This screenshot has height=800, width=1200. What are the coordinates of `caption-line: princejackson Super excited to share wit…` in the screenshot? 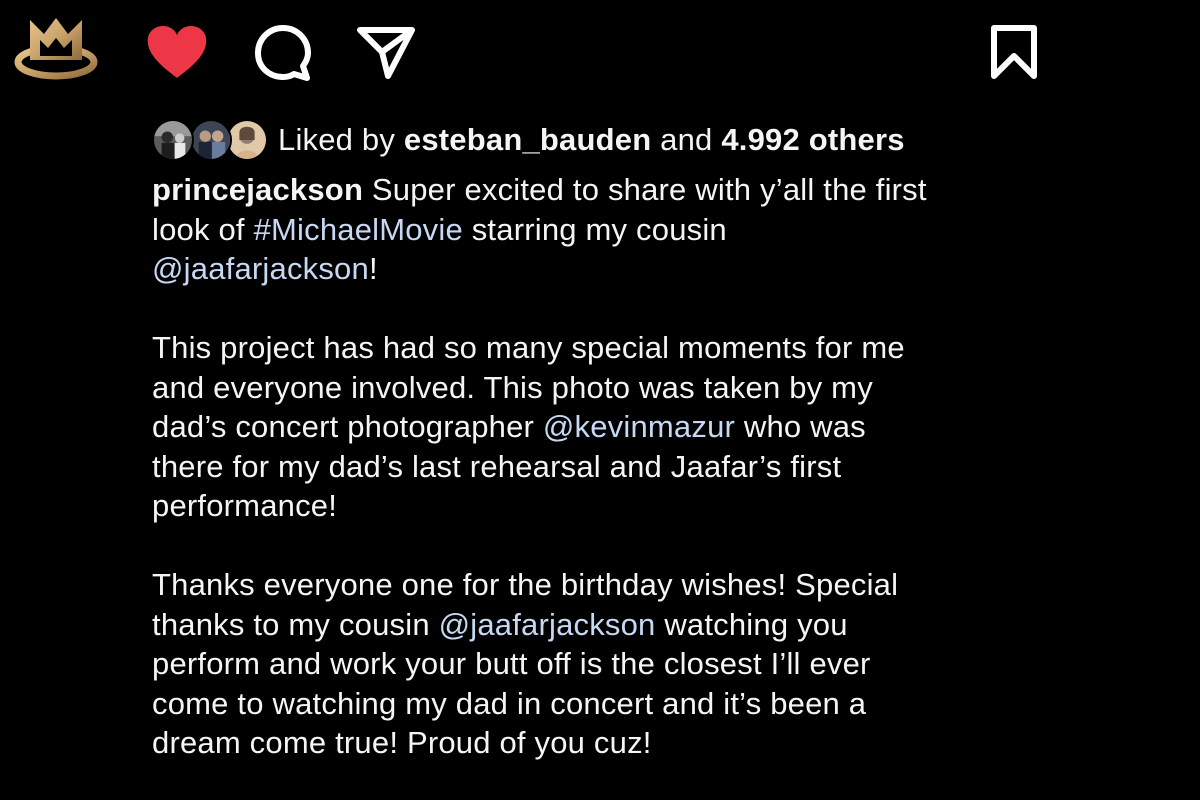 It's located at (657, 190).